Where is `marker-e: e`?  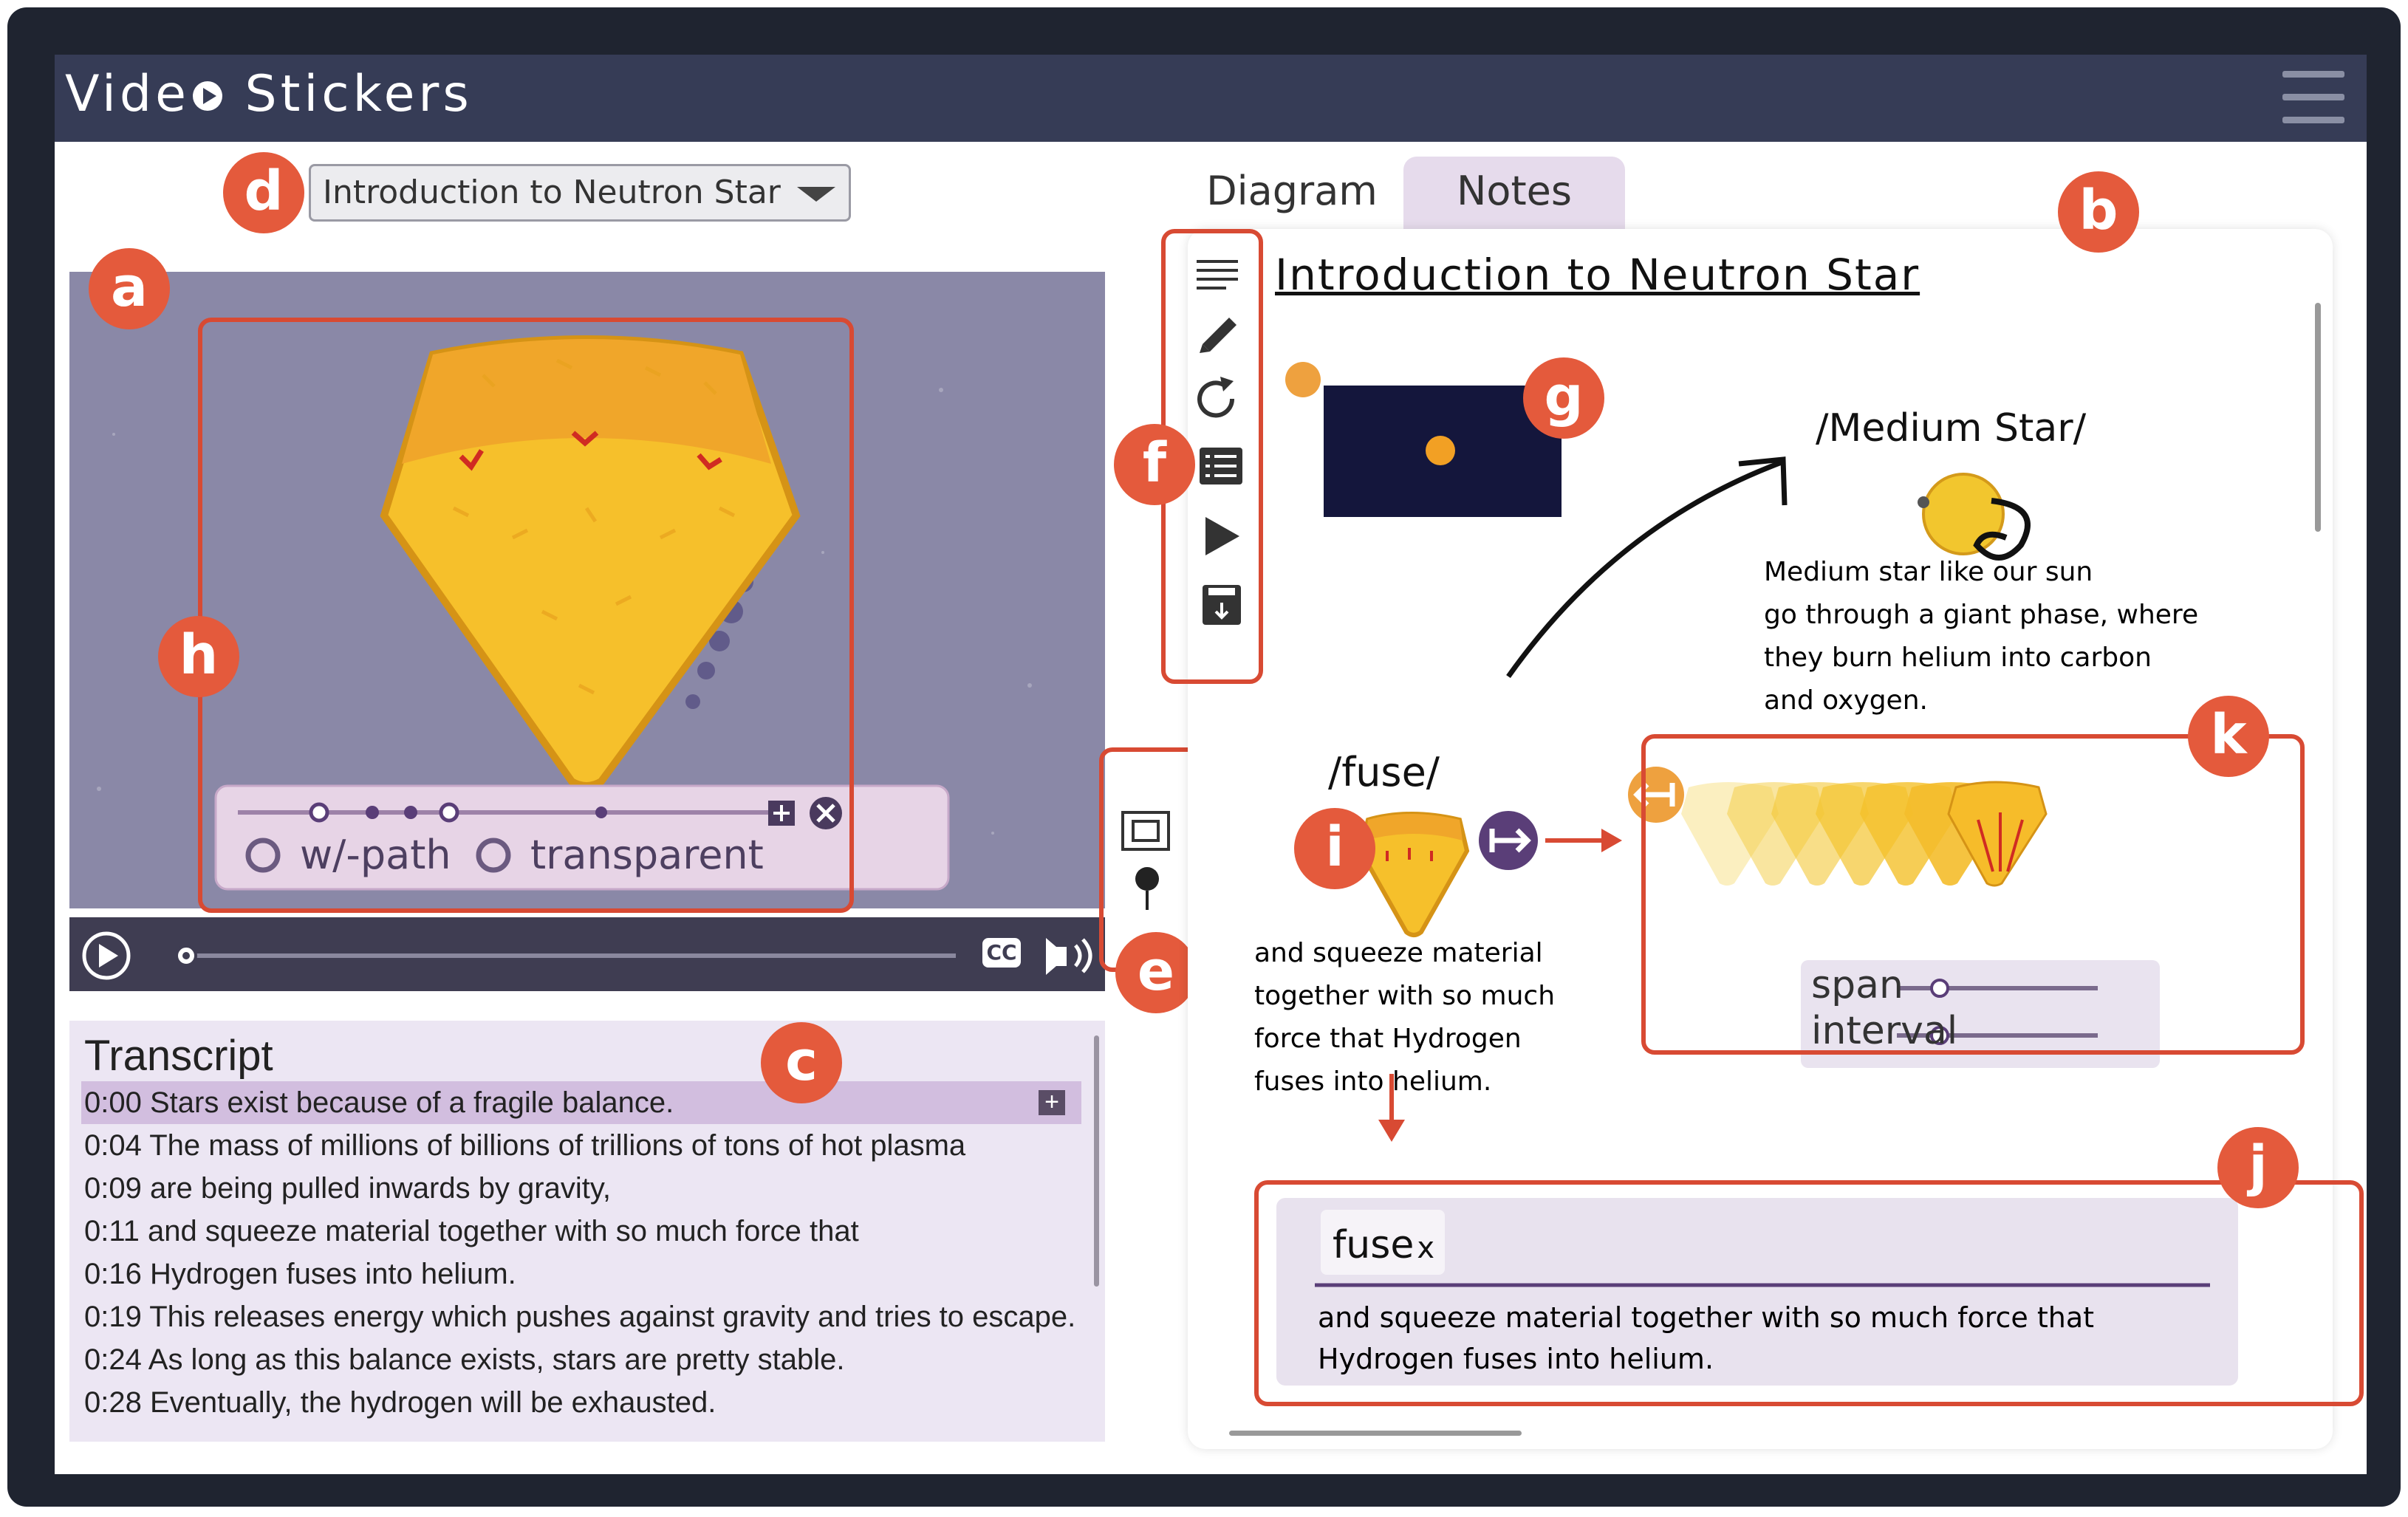
marker-e: e is located at coordinates (1156, 973).